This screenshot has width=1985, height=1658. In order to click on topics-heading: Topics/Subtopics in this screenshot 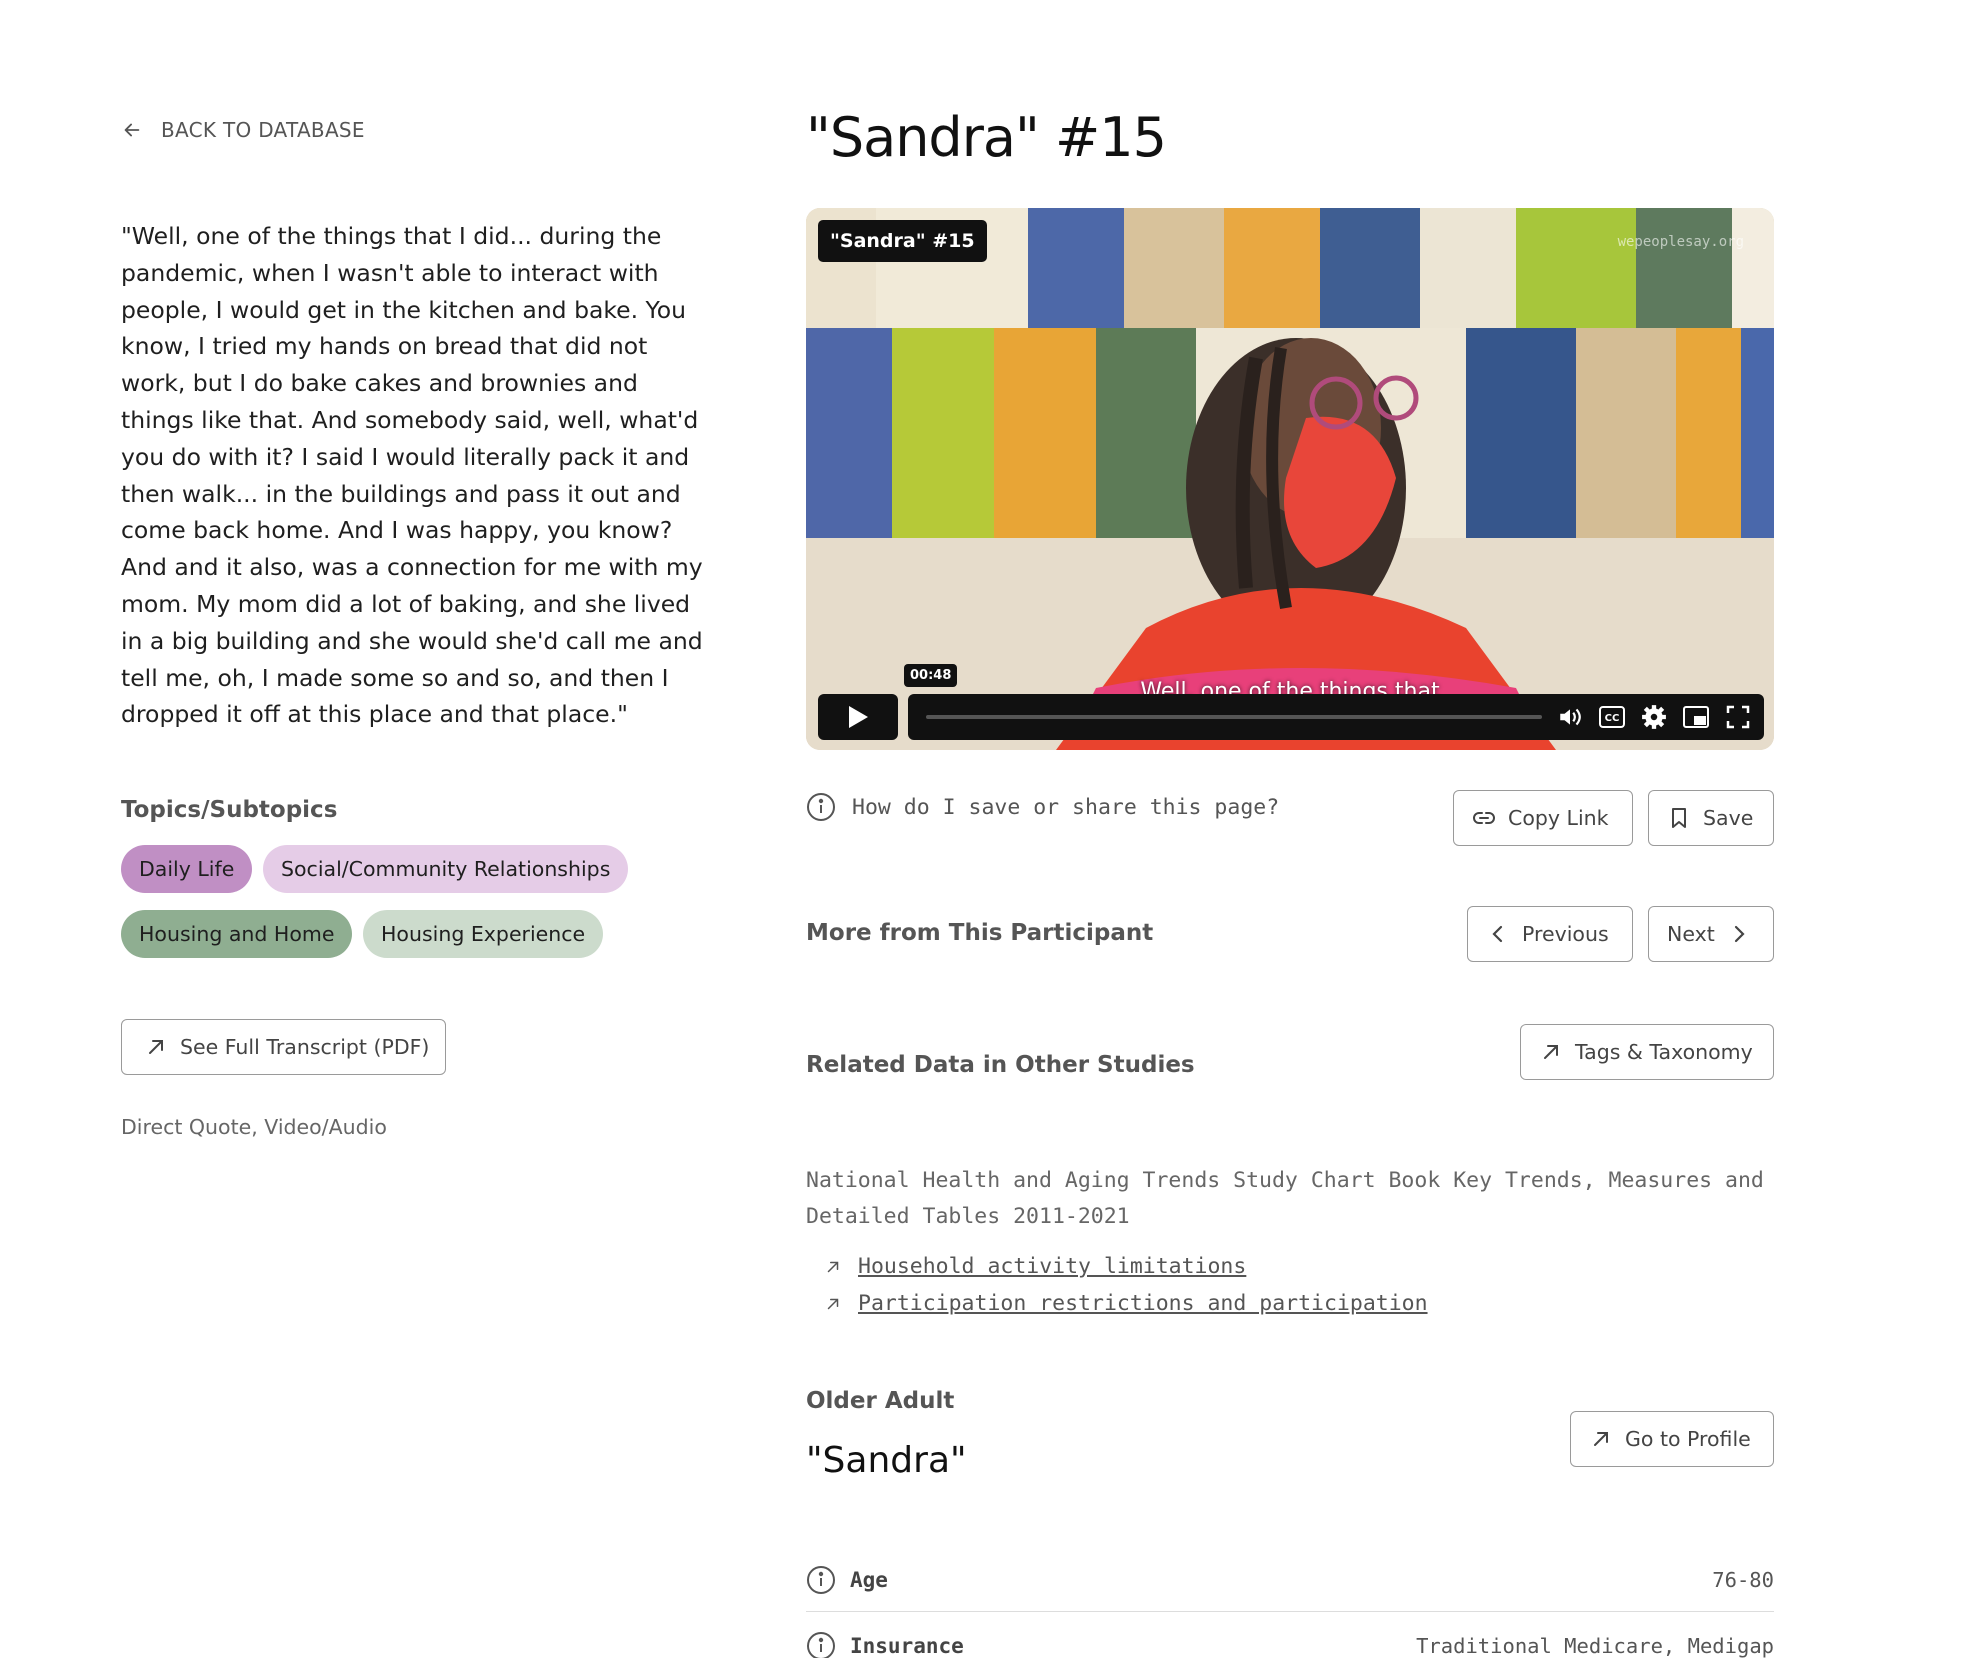, I will do `click(229, 810)`.